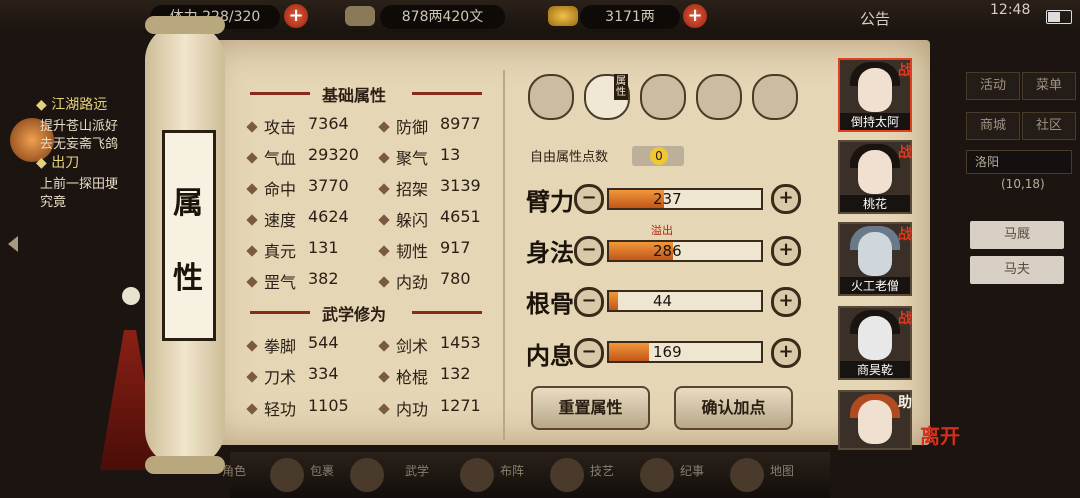 Image resolution: width=1080 pixels, height=498 pixels. I want to click on stat-gang-qi: 罡气 382, so click(292, 281).